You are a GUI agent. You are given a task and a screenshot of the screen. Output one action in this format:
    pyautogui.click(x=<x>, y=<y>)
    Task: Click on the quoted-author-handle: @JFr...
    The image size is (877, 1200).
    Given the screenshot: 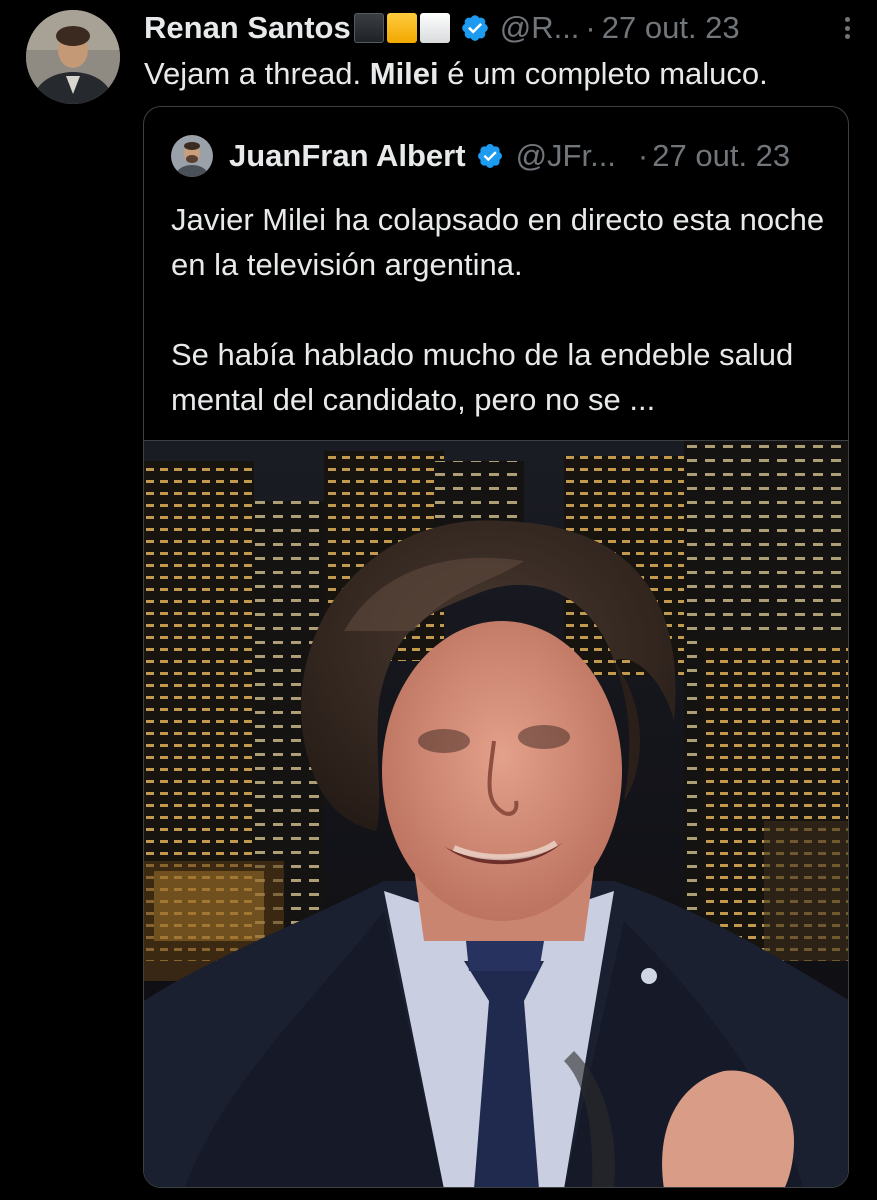 What is the action you would take?
    pyautogui.click(x=566, y=156)
    